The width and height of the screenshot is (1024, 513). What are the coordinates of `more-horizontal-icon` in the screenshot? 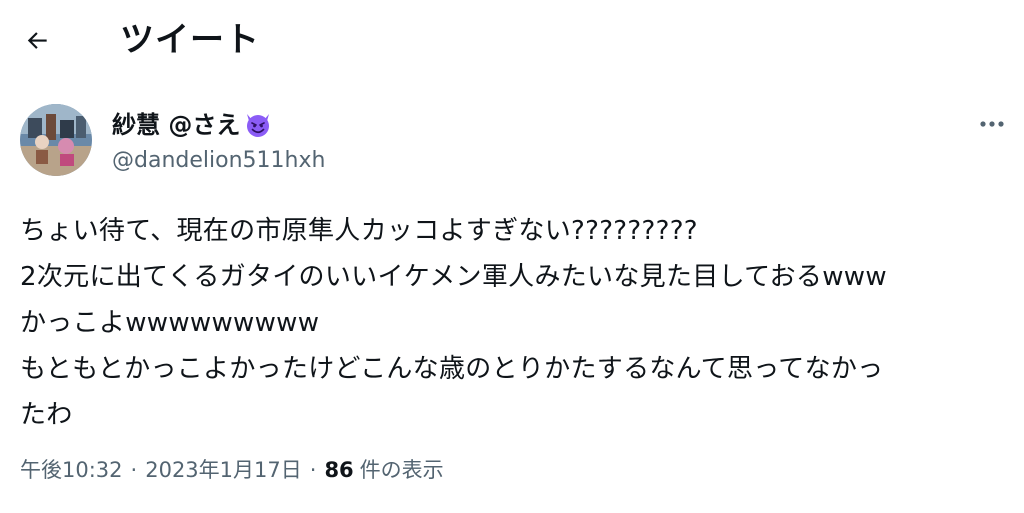 It's located at (992, 124).